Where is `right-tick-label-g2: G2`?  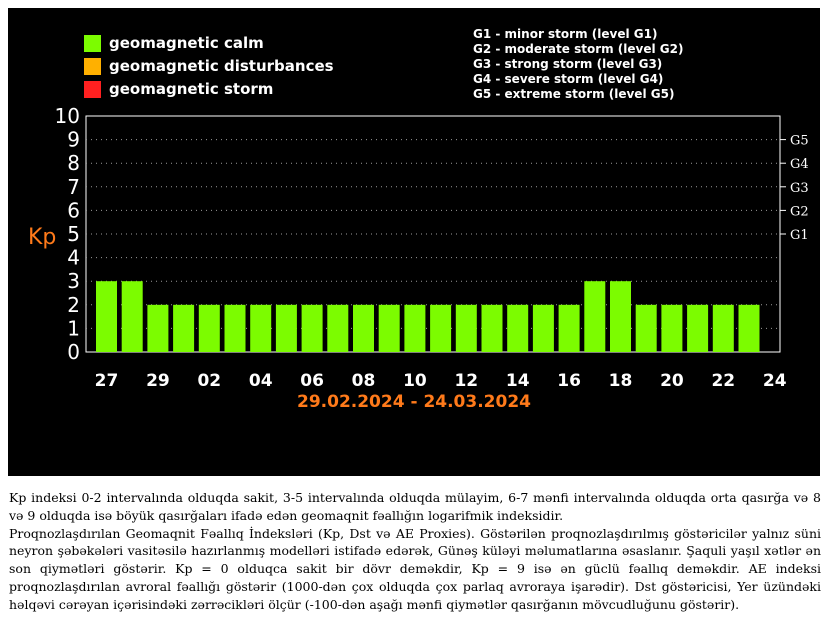
right-tick-label-g2: G2 is located at coordinates (799, 211).